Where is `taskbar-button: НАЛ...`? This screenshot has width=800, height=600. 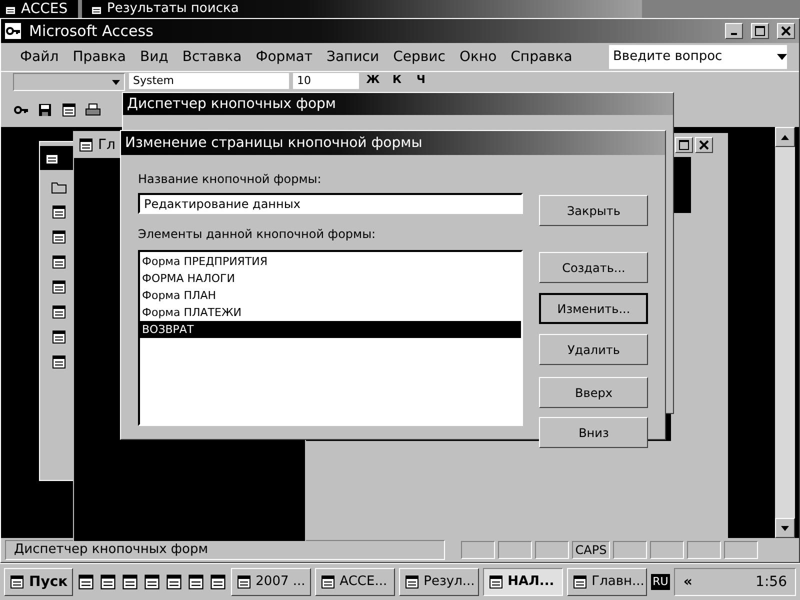 taskbar-button: НАЛ... is located at coordinates (522, 582).